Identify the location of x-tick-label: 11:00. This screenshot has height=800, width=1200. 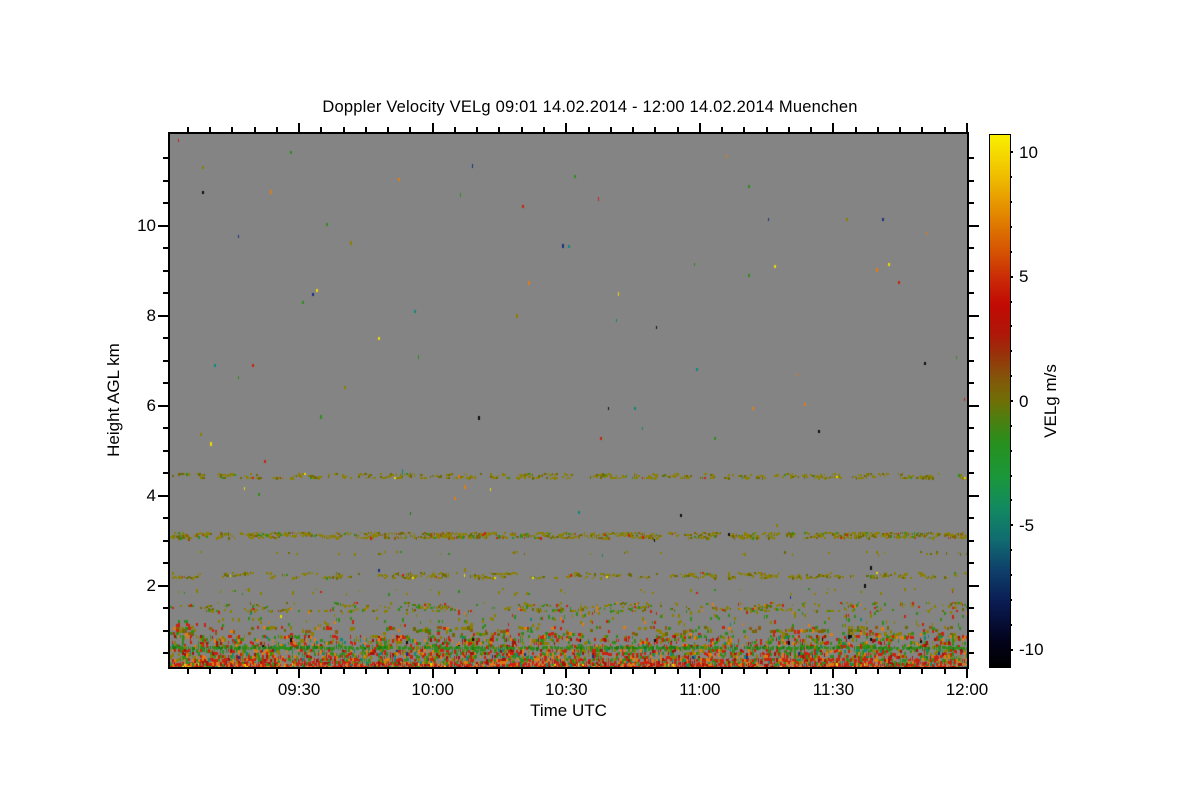
(700, 689).